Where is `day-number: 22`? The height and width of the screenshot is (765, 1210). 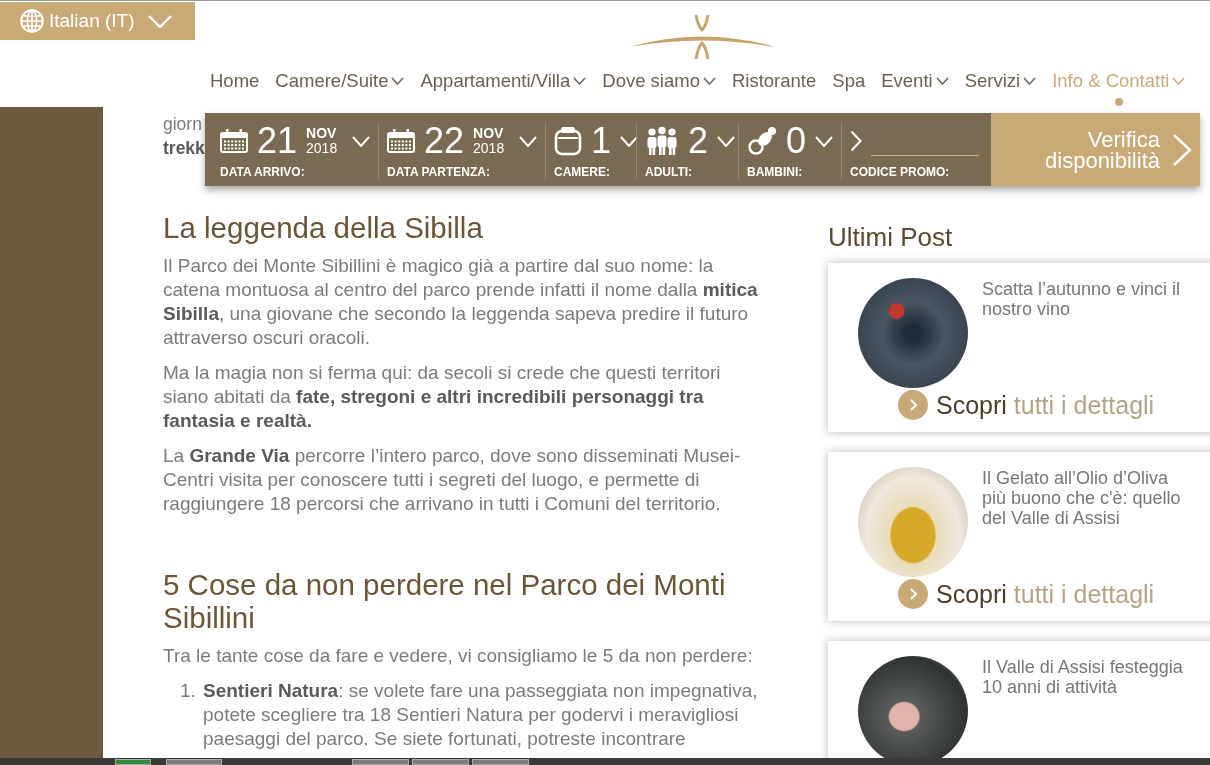
day-number: 22 is located at coordinates (444, 141).